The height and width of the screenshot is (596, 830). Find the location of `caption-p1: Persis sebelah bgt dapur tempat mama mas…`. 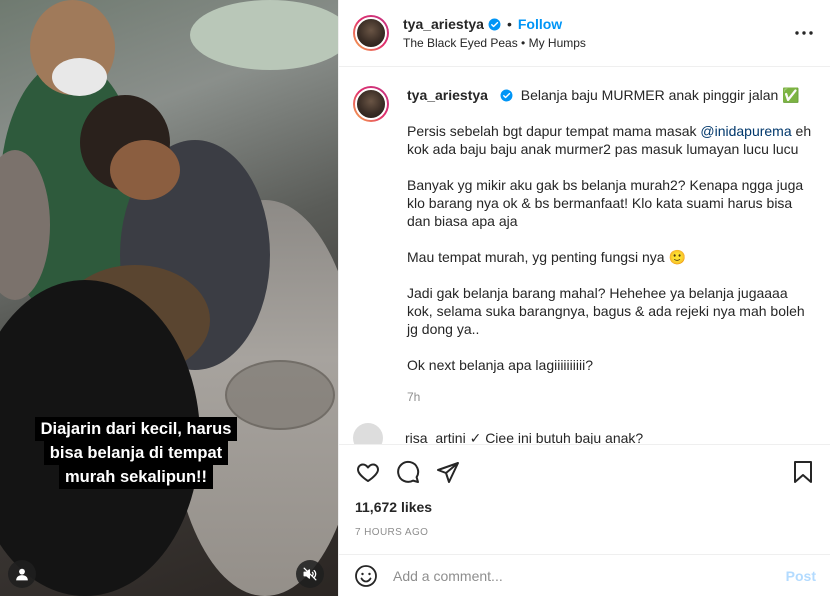

caption-p1: Persis sebelah bgt dapur tempat mama mas… is located at coordinates (554, 131).